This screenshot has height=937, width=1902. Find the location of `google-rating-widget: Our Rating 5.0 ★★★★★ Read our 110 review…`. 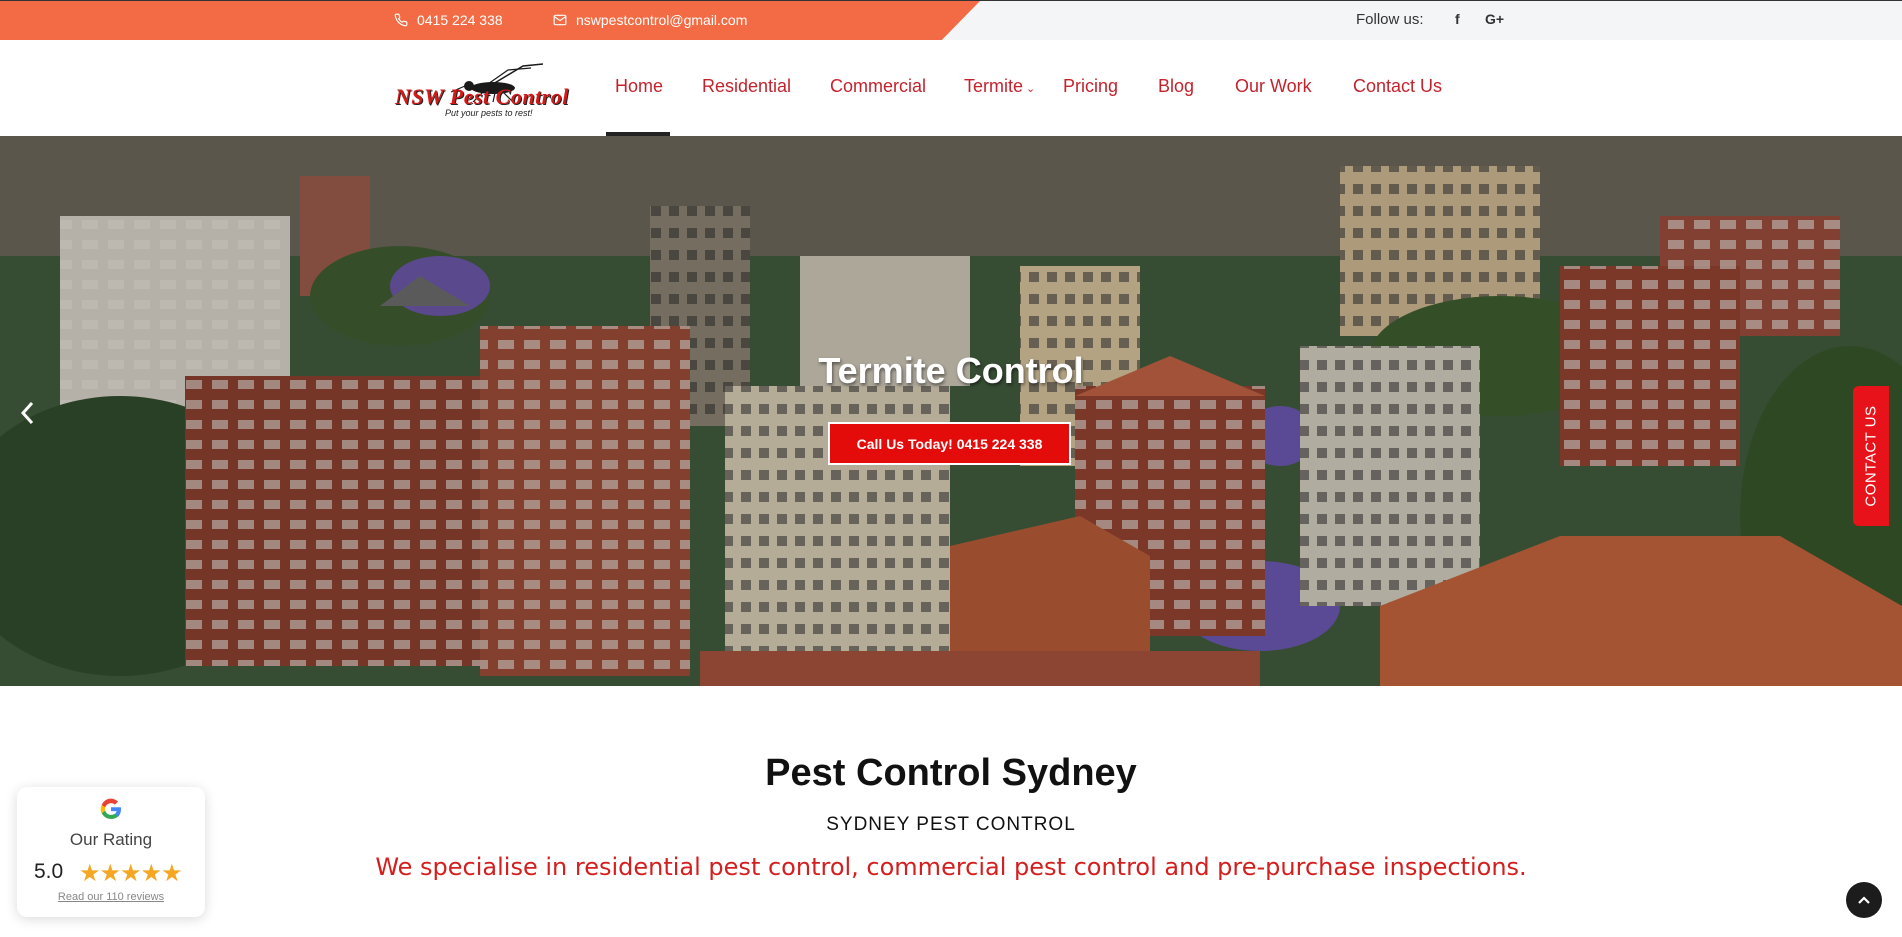

google-rating-widget: Our Rating 5.0 ★★★★★ Read our 110 review… is located at coordinates (111, 852).